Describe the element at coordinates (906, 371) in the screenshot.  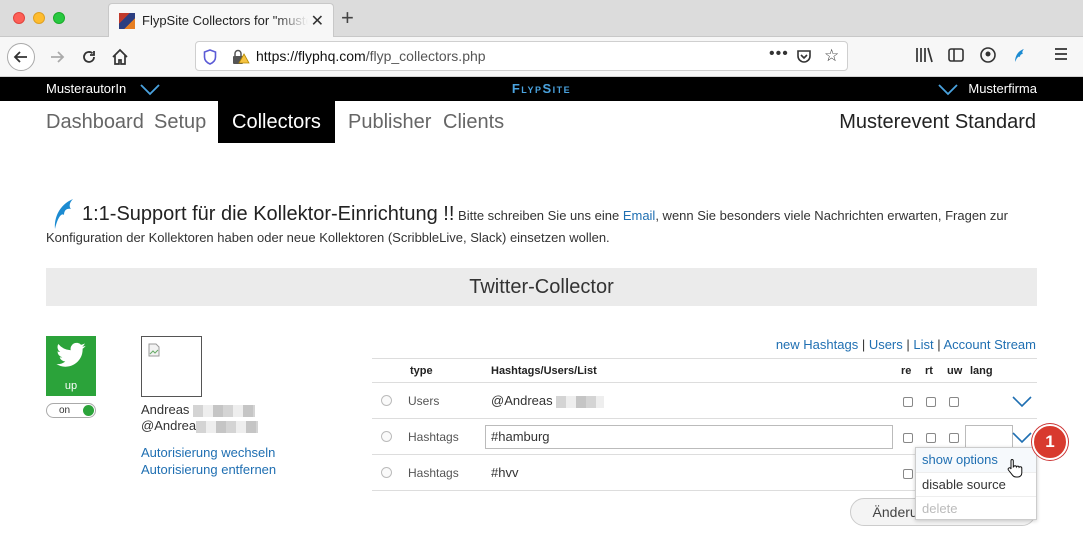
I see `col-re: re` at that location.